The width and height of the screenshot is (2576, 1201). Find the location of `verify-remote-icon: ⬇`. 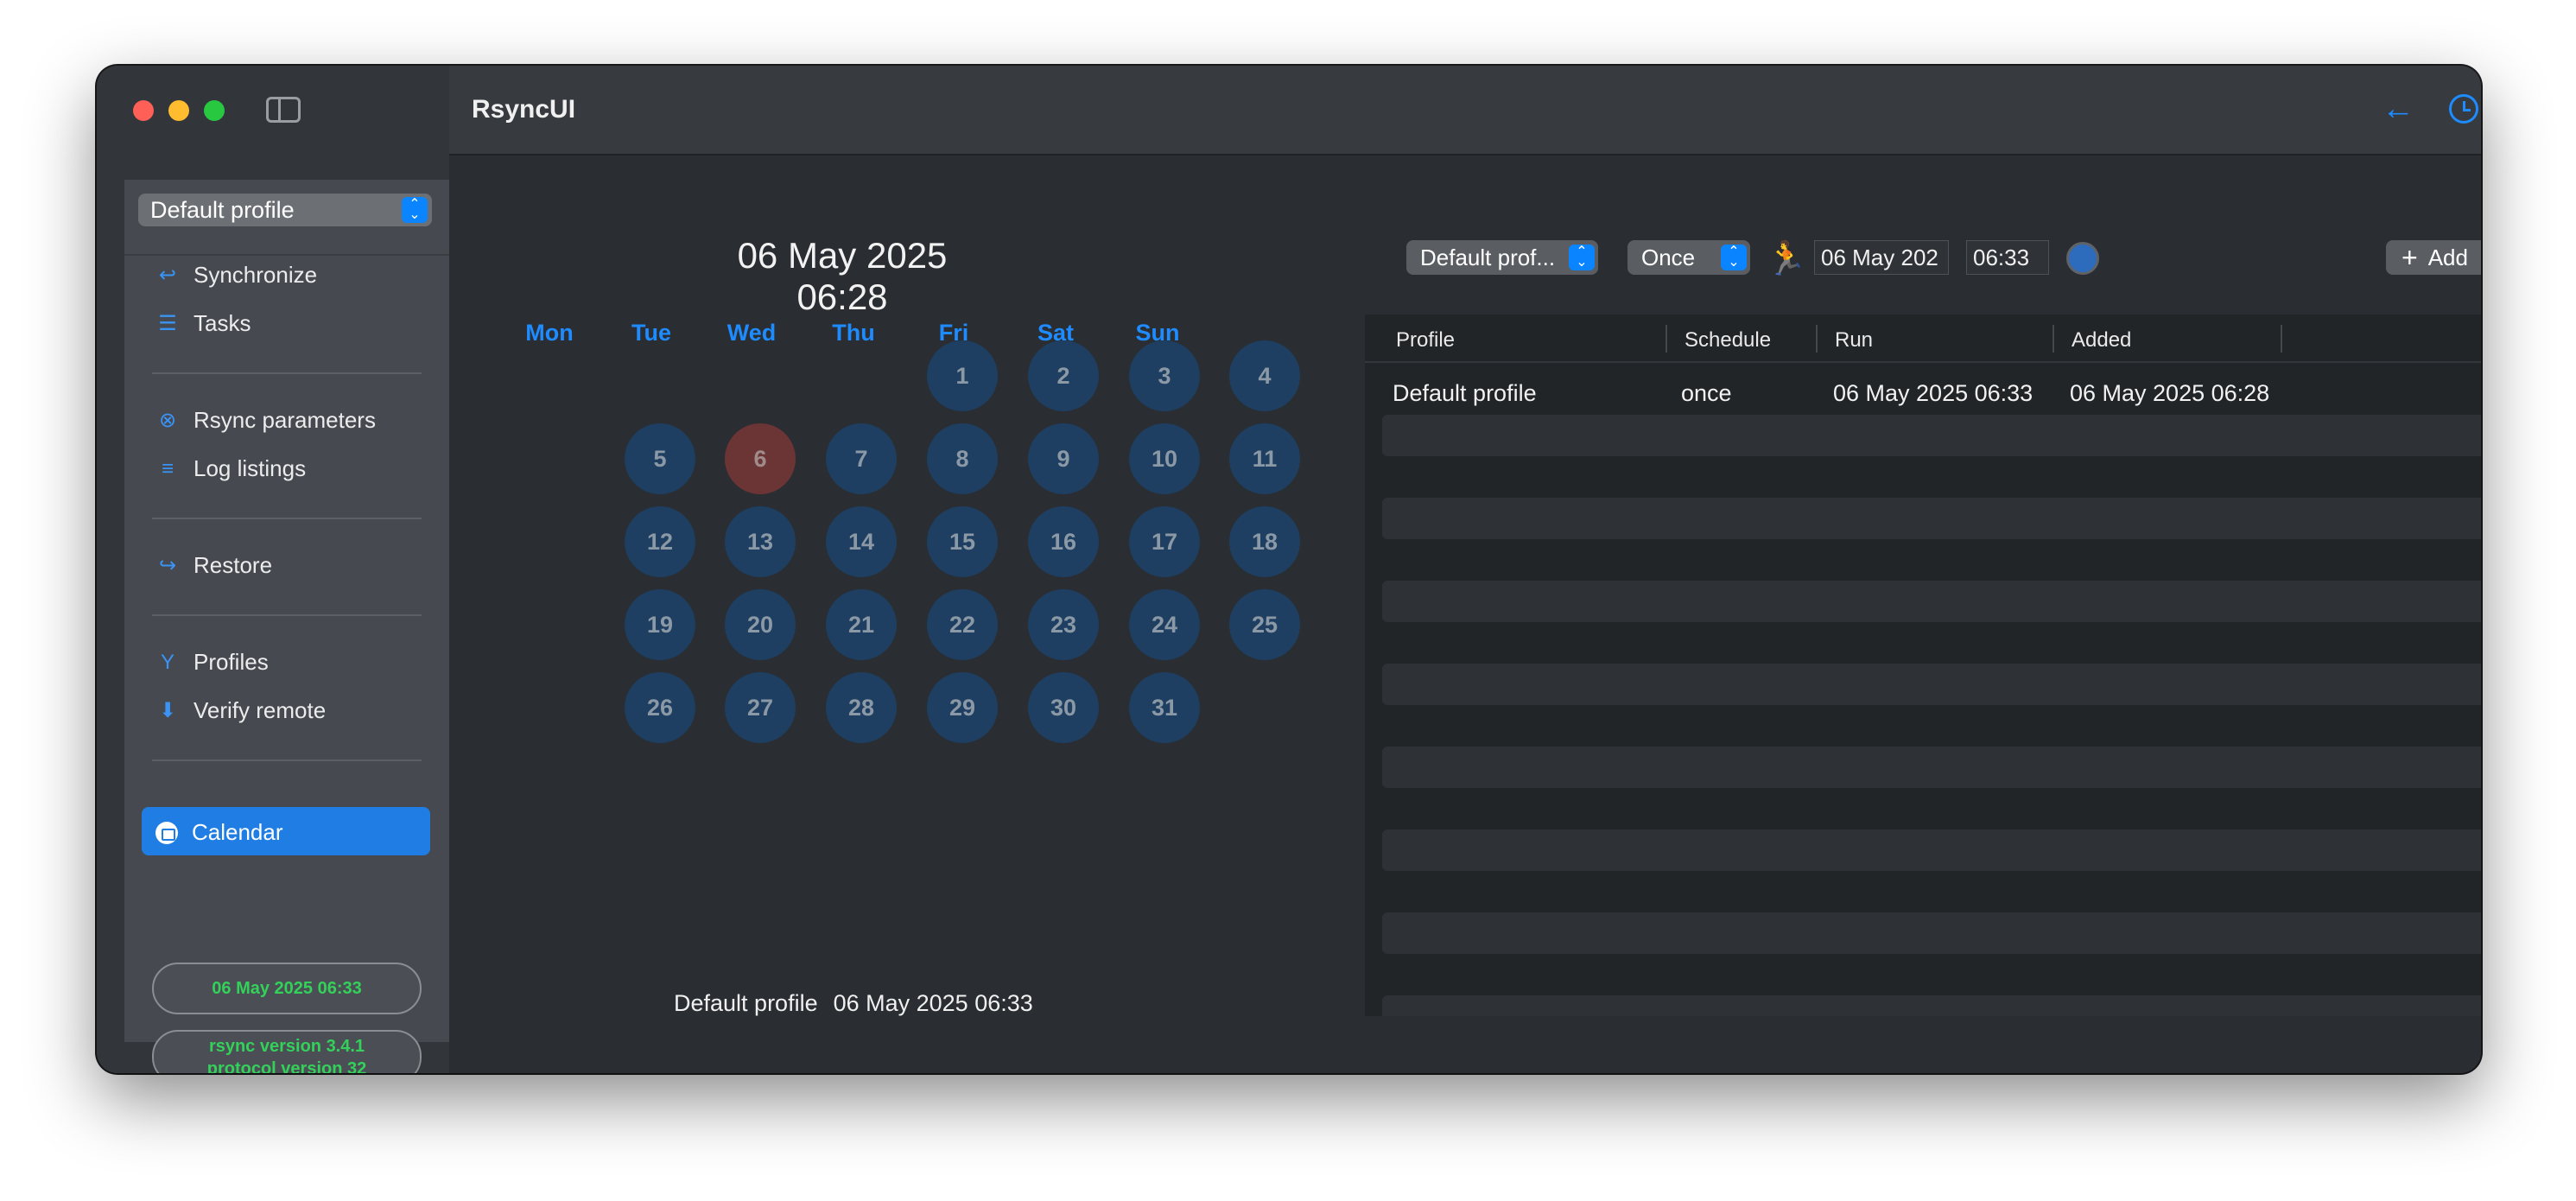

verify-remote-icon: ⬇ is located at coordinates (167, 710).